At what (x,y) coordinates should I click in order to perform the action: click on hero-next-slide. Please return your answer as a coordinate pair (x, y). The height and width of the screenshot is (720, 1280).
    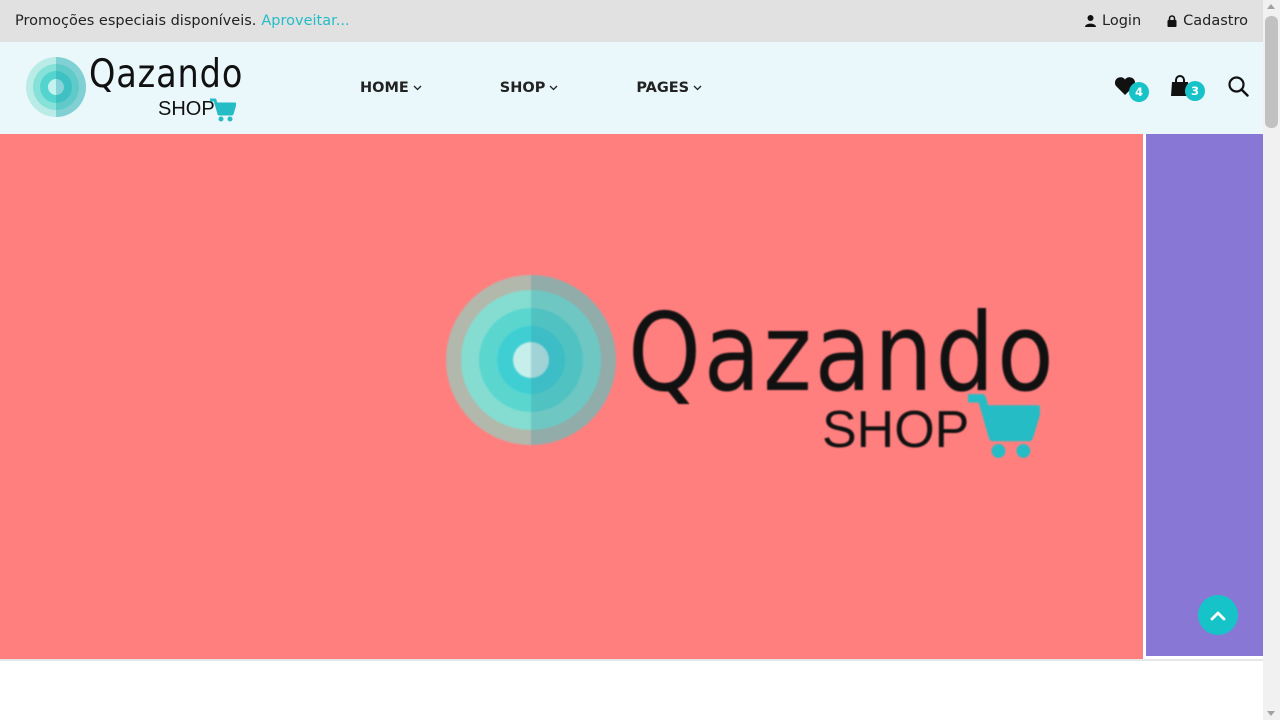
    Looking at the image, I should click on (1204, 395).